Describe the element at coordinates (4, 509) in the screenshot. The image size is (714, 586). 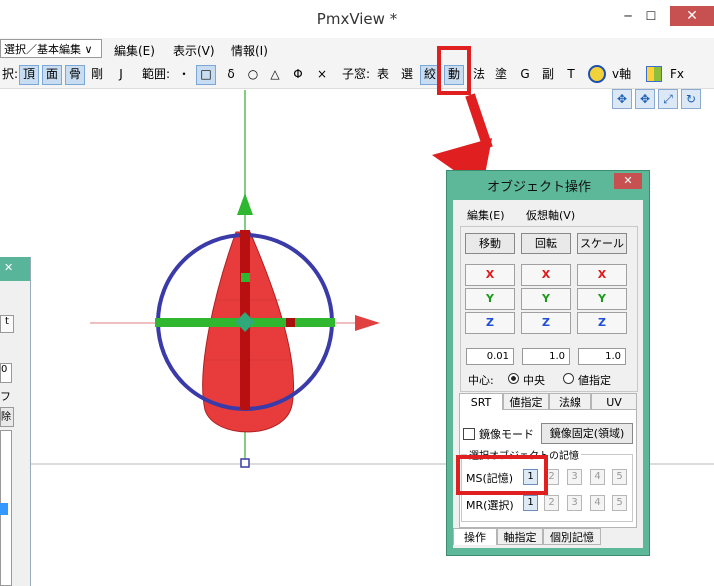
I see `left-panel-selection` at that location.